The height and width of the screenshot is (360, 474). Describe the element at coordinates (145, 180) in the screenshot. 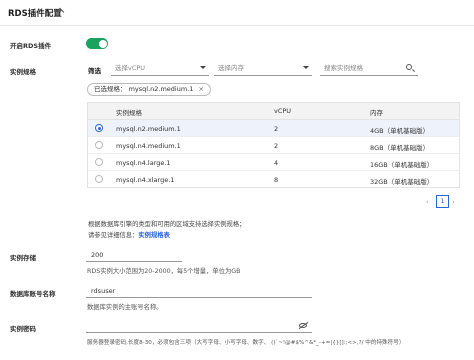

I see `row-spec: mysql.n4.xlarge.1` at that location.